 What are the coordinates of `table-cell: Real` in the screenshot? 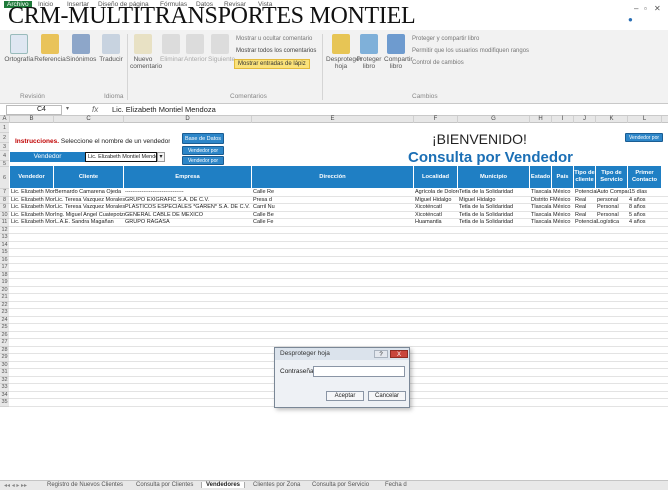 It's located at (586, 201).